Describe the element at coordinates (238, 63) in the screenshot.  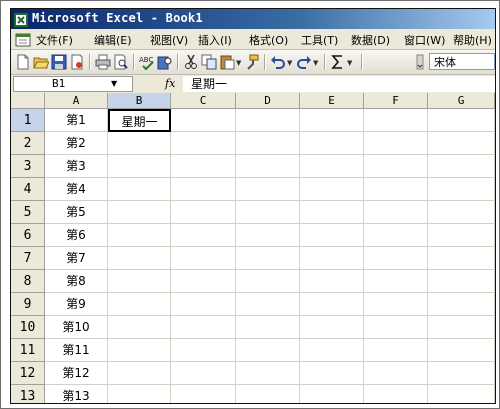
I see `paste-options-chevron-down-icon: ▼` at that location.